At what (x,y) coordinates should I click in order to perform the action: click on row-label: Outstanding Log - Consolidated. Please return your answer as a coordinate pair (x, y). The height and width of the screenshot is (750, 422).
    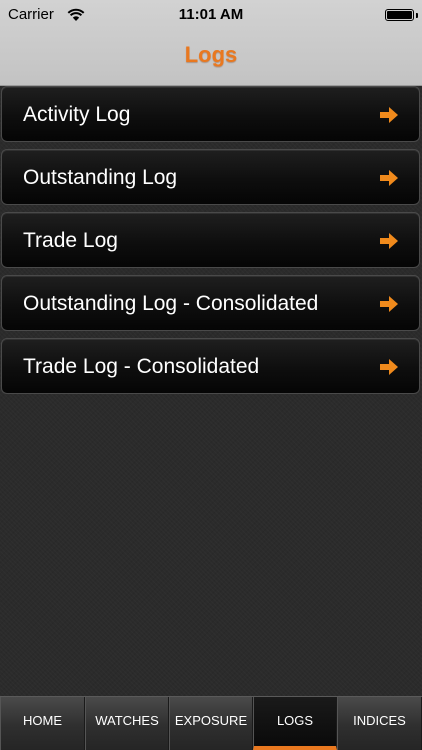
    Looking at the image, I should click on (171, 303).